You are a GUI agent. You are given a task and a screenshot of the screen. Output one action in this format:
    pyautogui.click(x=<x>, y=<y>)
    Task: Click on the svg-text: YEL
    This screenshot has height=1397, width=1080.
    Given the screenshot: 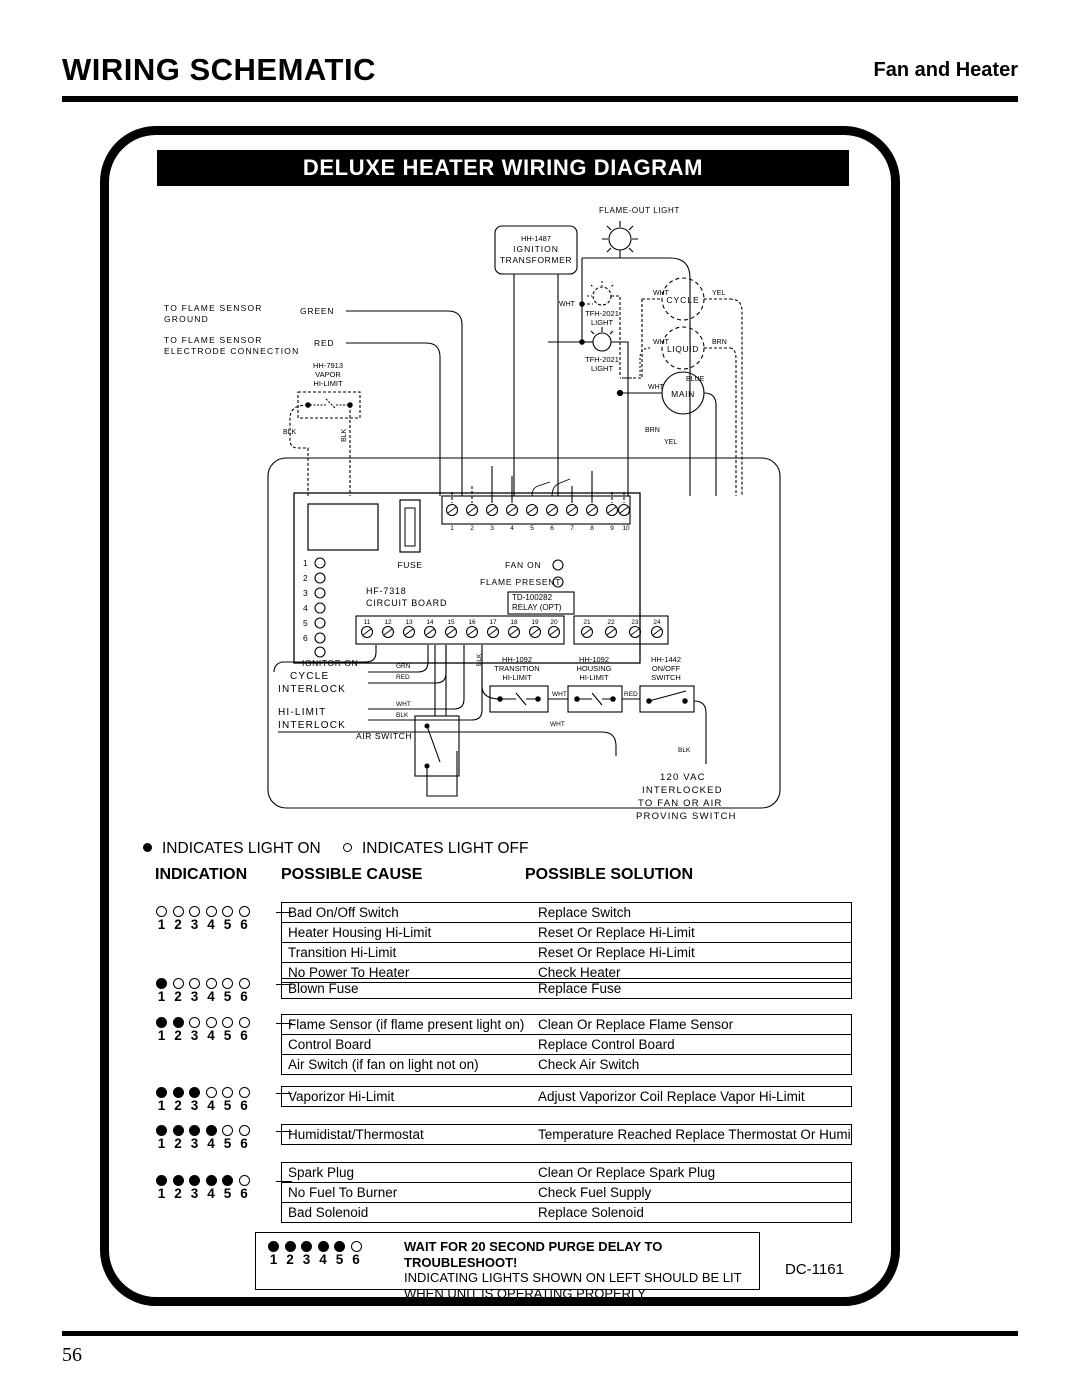 What is the action you would take?
    pyautogui.click(x=670, y=442)
    